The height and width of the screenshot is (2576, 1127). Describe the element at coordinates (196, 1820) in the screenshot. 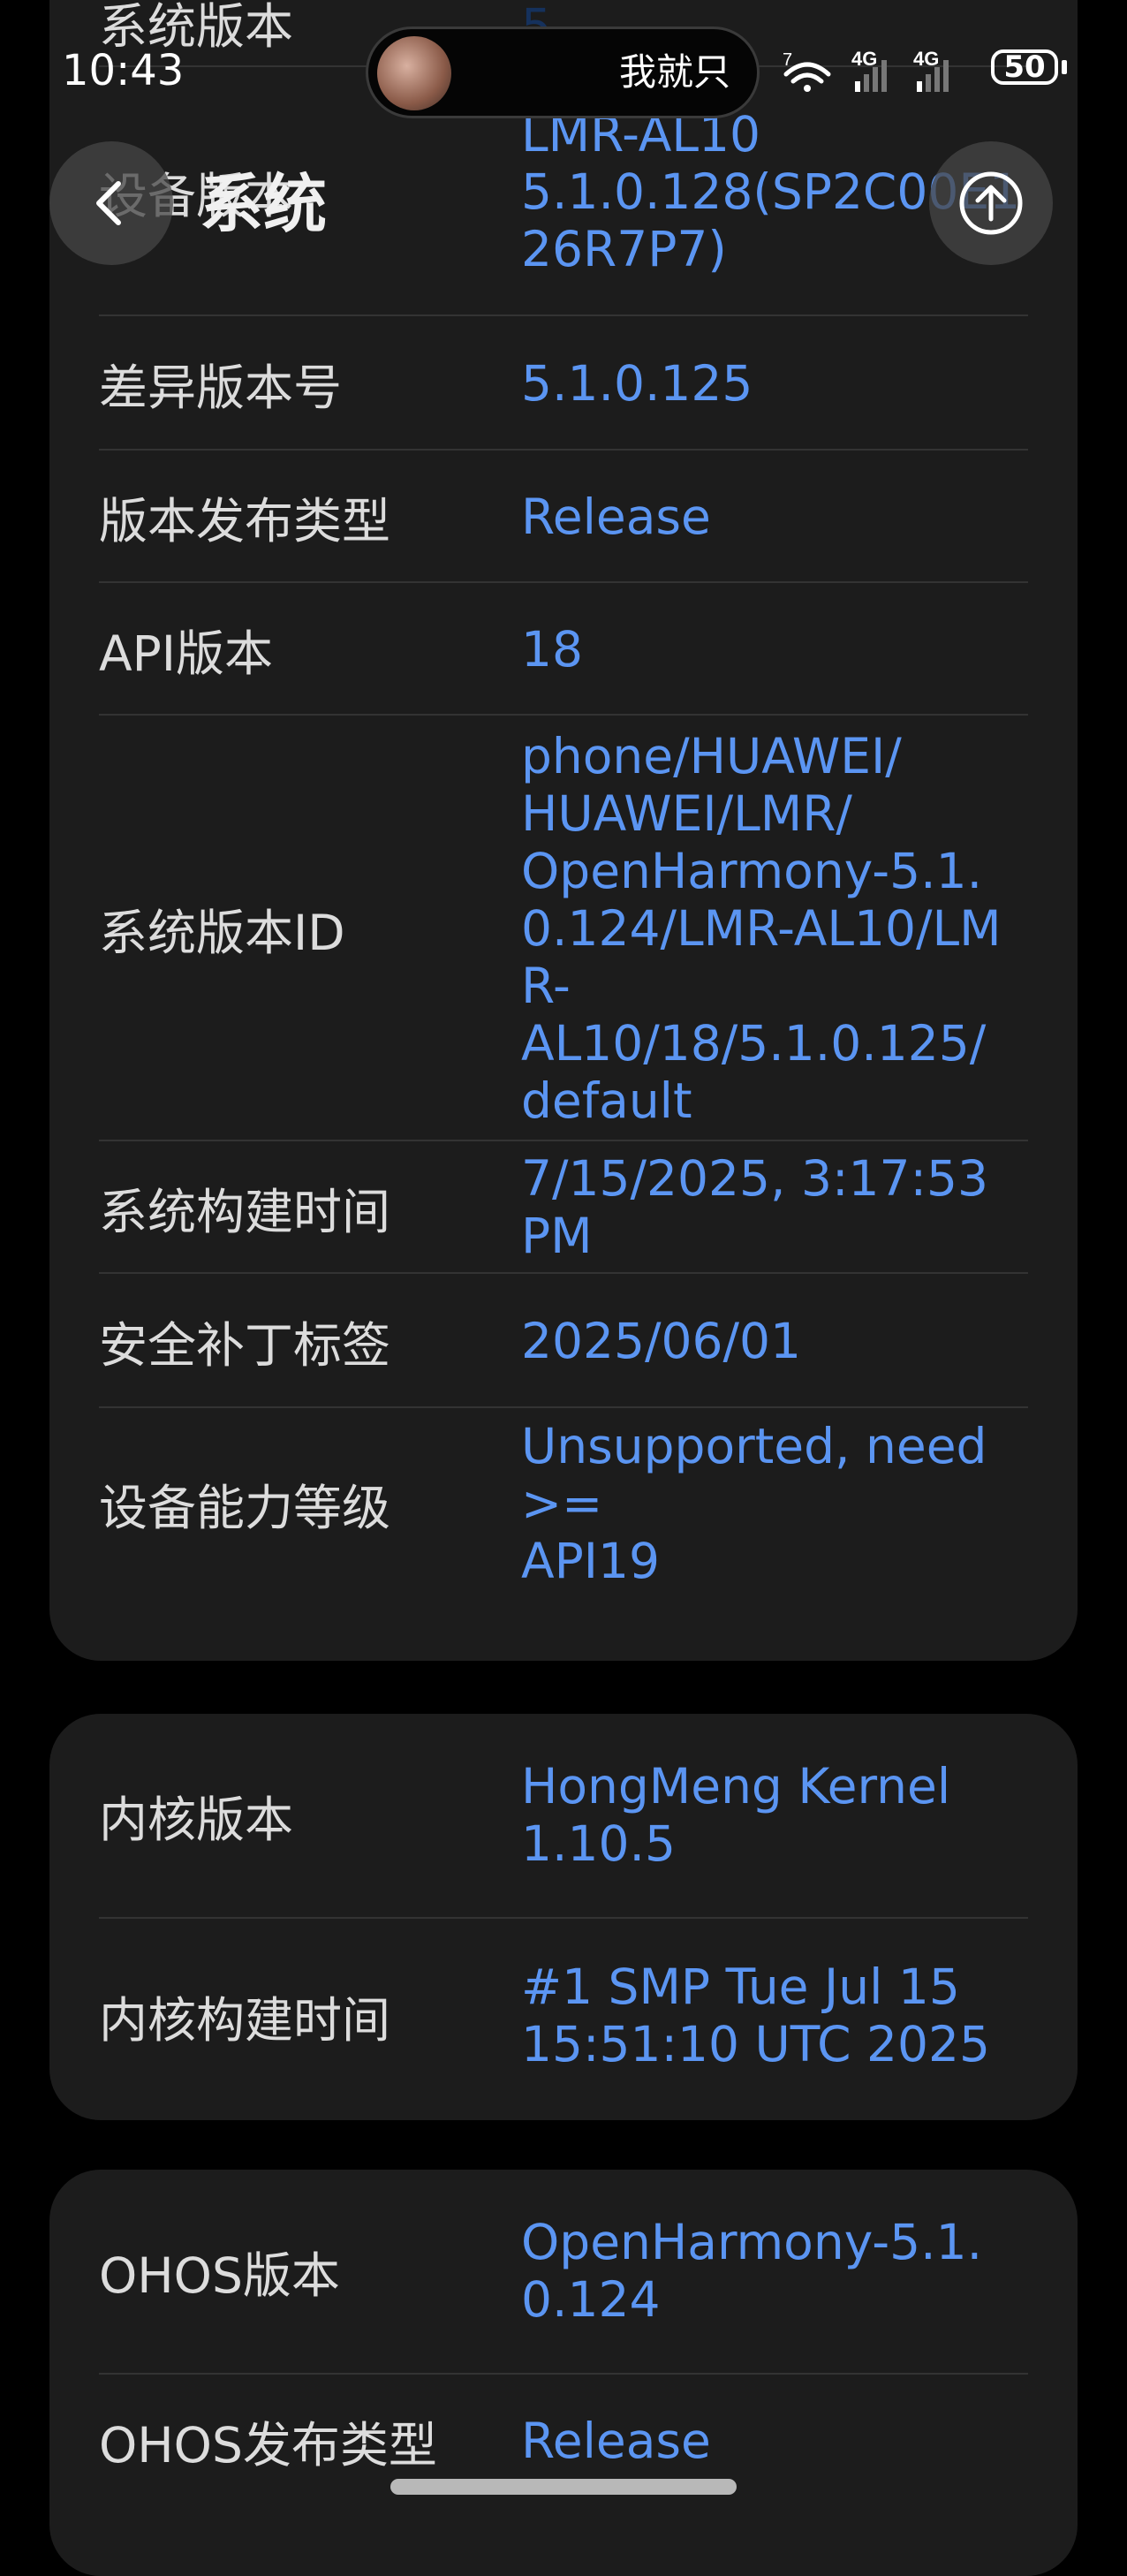

I see `row-label: 内核版本` at that location.